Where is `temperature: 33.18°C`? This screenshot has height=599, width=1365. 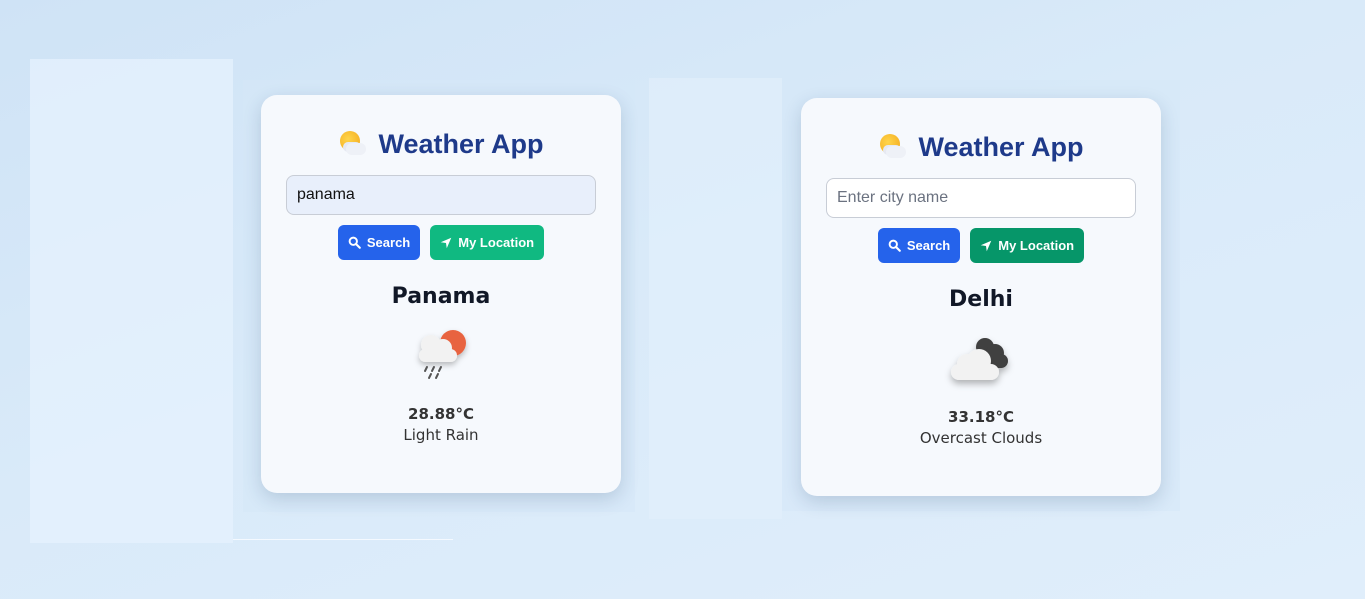
temperature: 33.18°C is located at coordinates (981, 417).